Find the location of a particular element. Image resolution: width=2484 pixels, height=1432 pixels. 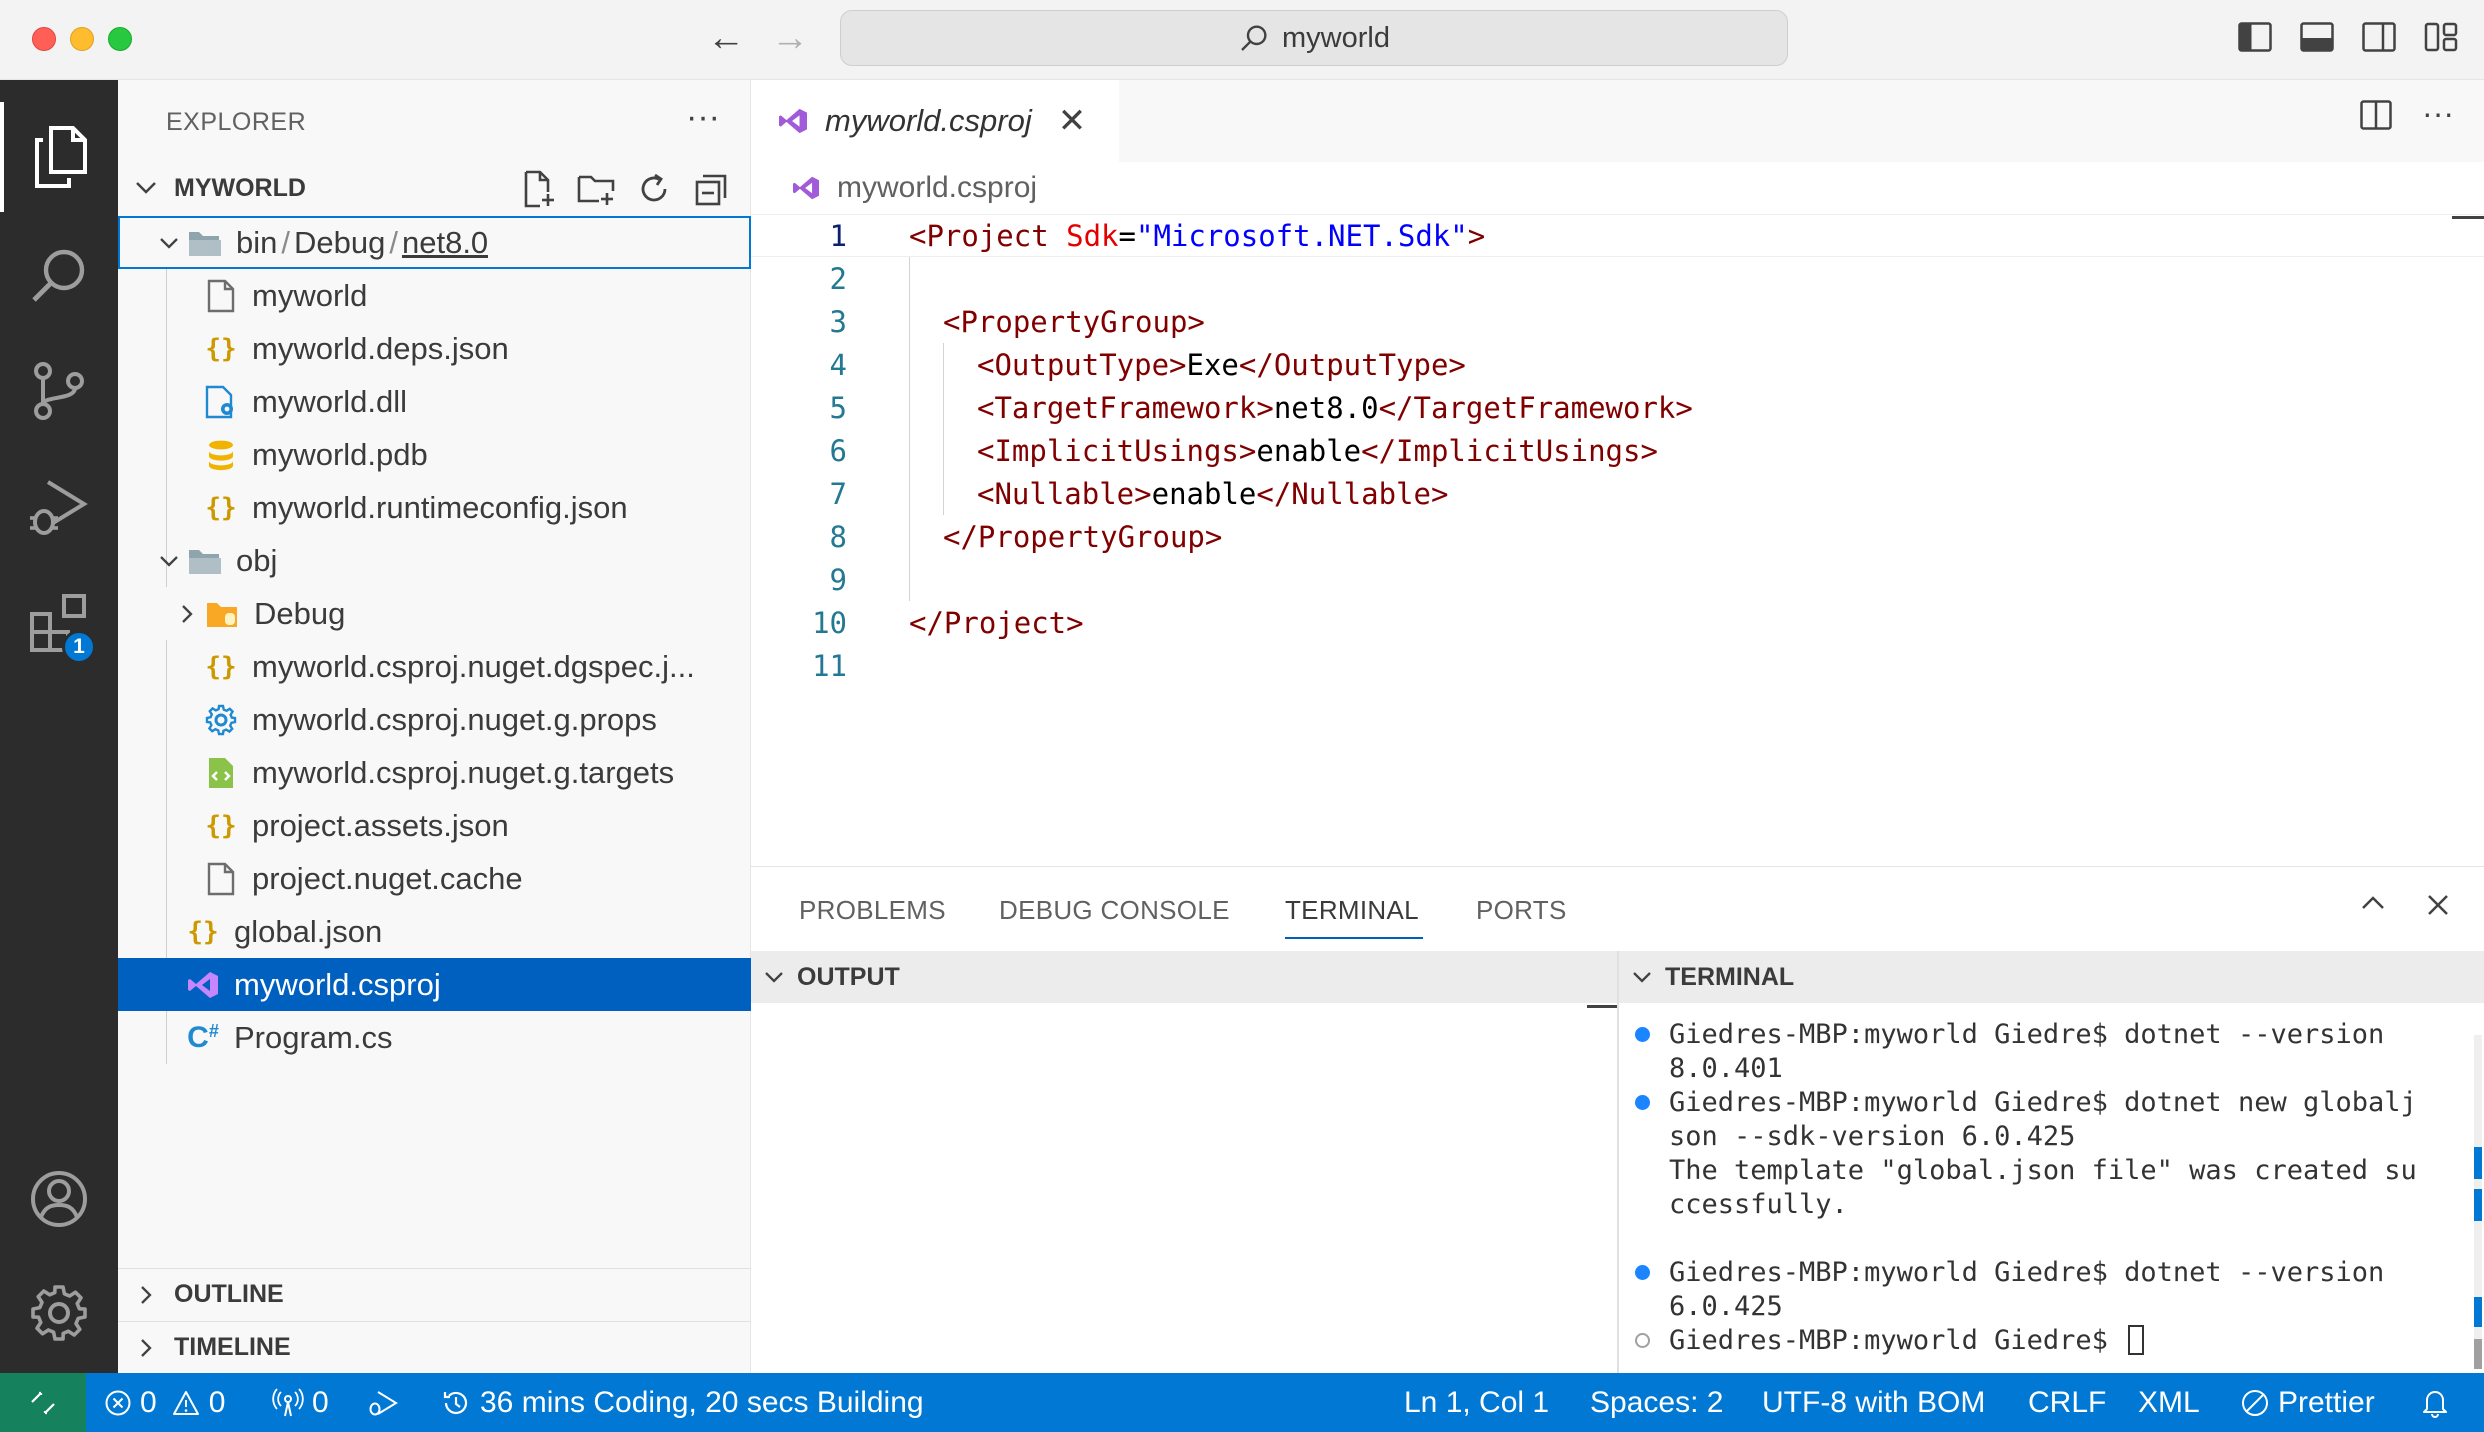

editor-tab-active: myworld.csproj ✕ is located at coordinates (935, 121).